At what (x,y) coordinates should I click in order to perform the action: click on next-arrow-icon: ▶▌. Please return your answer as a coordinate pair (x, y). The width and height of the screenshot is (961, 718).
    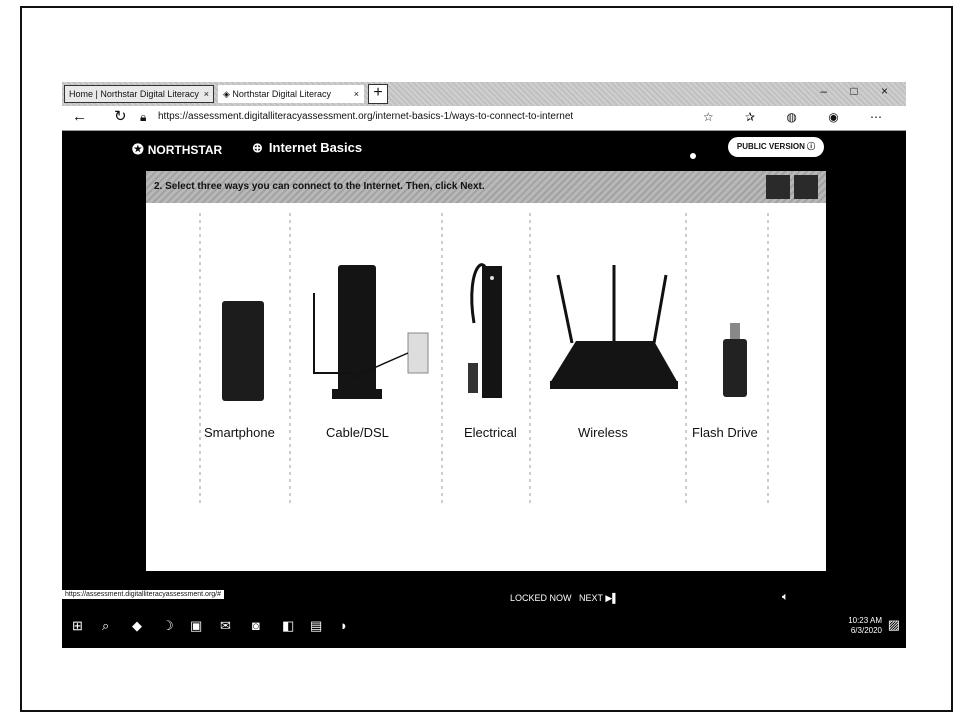
    Looking at the image, I should click on (611, 598).